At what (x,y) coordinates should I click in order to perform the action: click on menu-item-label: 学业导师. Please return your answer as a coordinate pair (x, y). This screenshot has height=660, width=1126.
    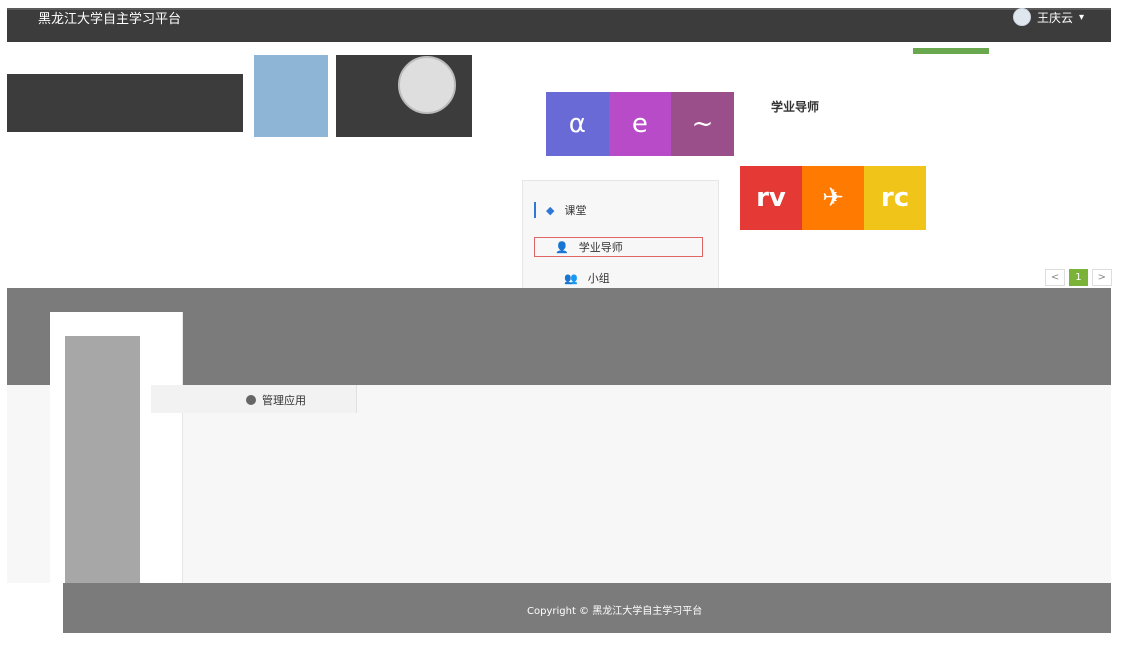
    Looking at the image, I should click on (600, 247).